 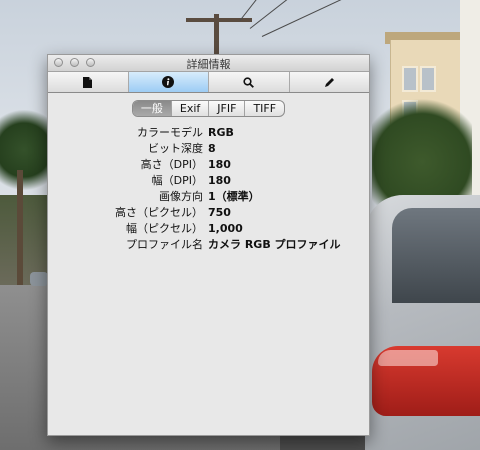 What do you see at coordinates (177, 180) in the screenshot?
I see `property-label: 幅（DPI）` at bounding box center [177, 180].